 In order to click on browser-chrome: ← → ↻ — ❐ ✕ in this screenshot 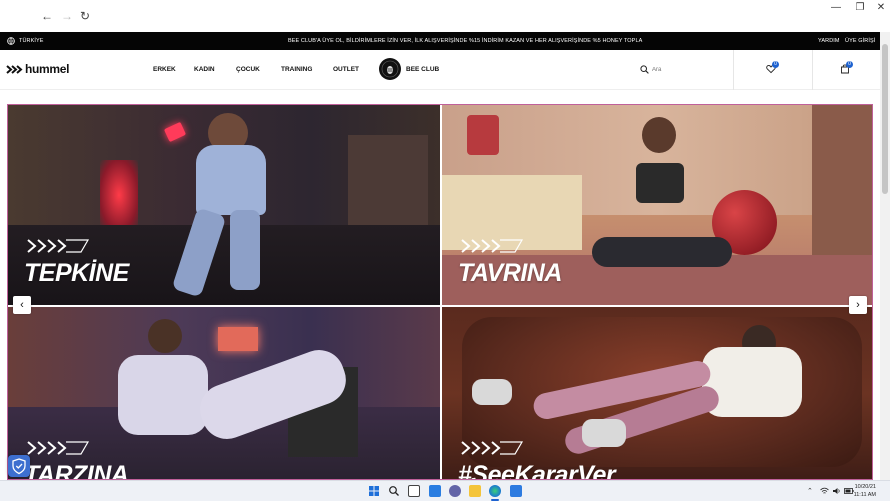, I will do `click(445, 16)`.